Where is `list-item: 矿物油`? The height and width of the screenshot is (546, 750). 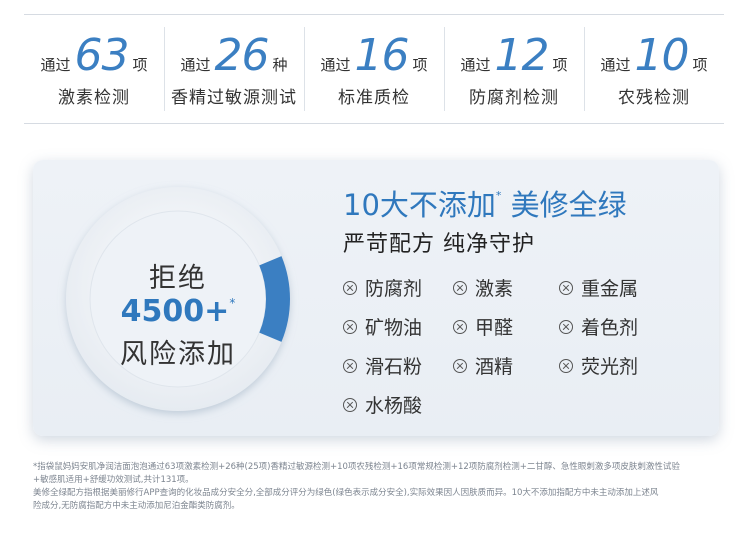 list-item: 矿物油 is located at coordinates (382, 326).